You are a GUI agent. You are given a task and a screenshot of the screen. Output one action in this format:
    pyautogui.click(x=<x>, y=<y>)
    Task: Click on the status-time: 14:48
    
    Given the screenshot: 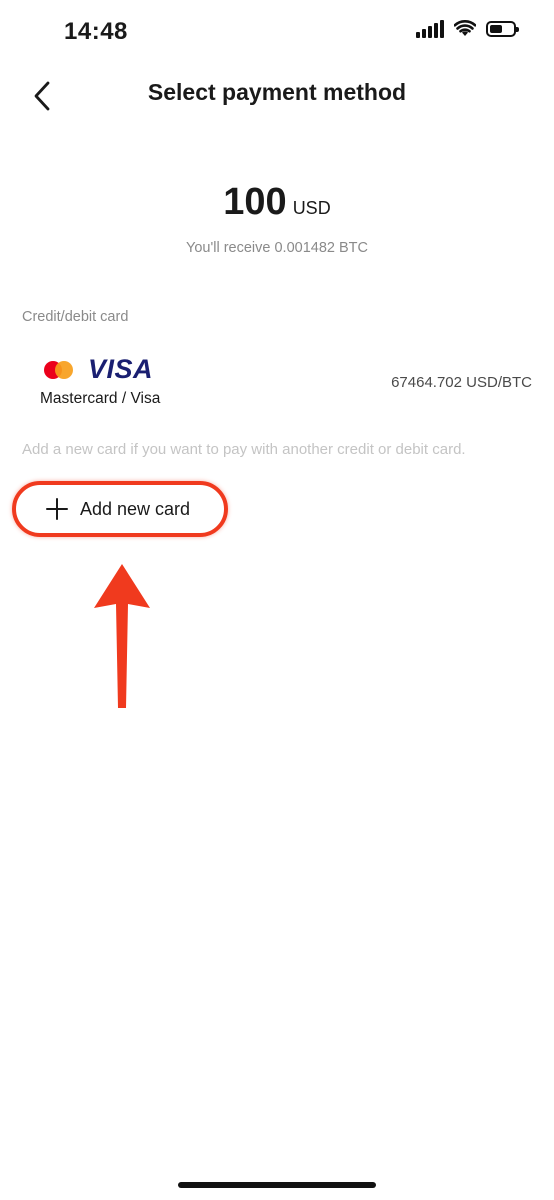 What is the action you would take?
    pyautogui.click(x=96, y=31)
    